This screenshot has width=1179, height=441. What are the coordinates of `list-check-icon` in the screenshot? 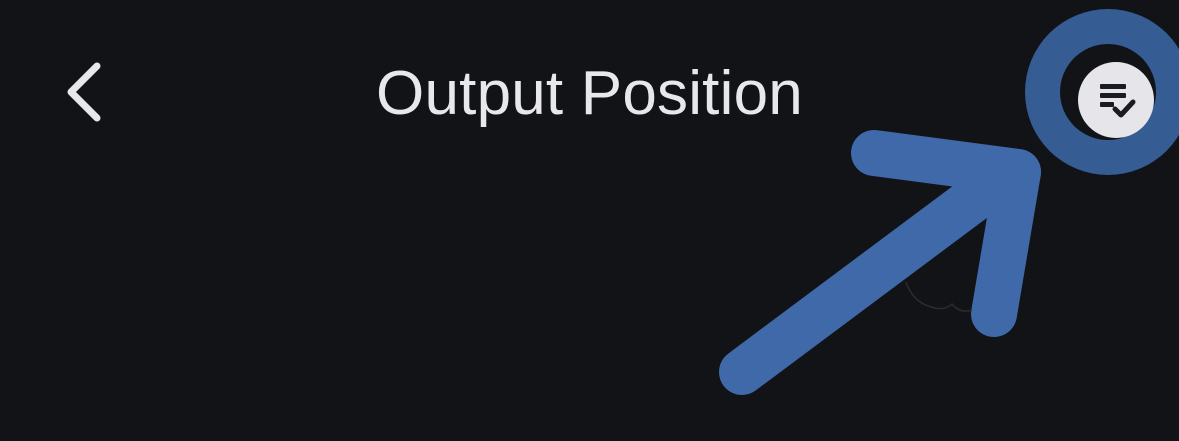 It's located at (1118, 101).